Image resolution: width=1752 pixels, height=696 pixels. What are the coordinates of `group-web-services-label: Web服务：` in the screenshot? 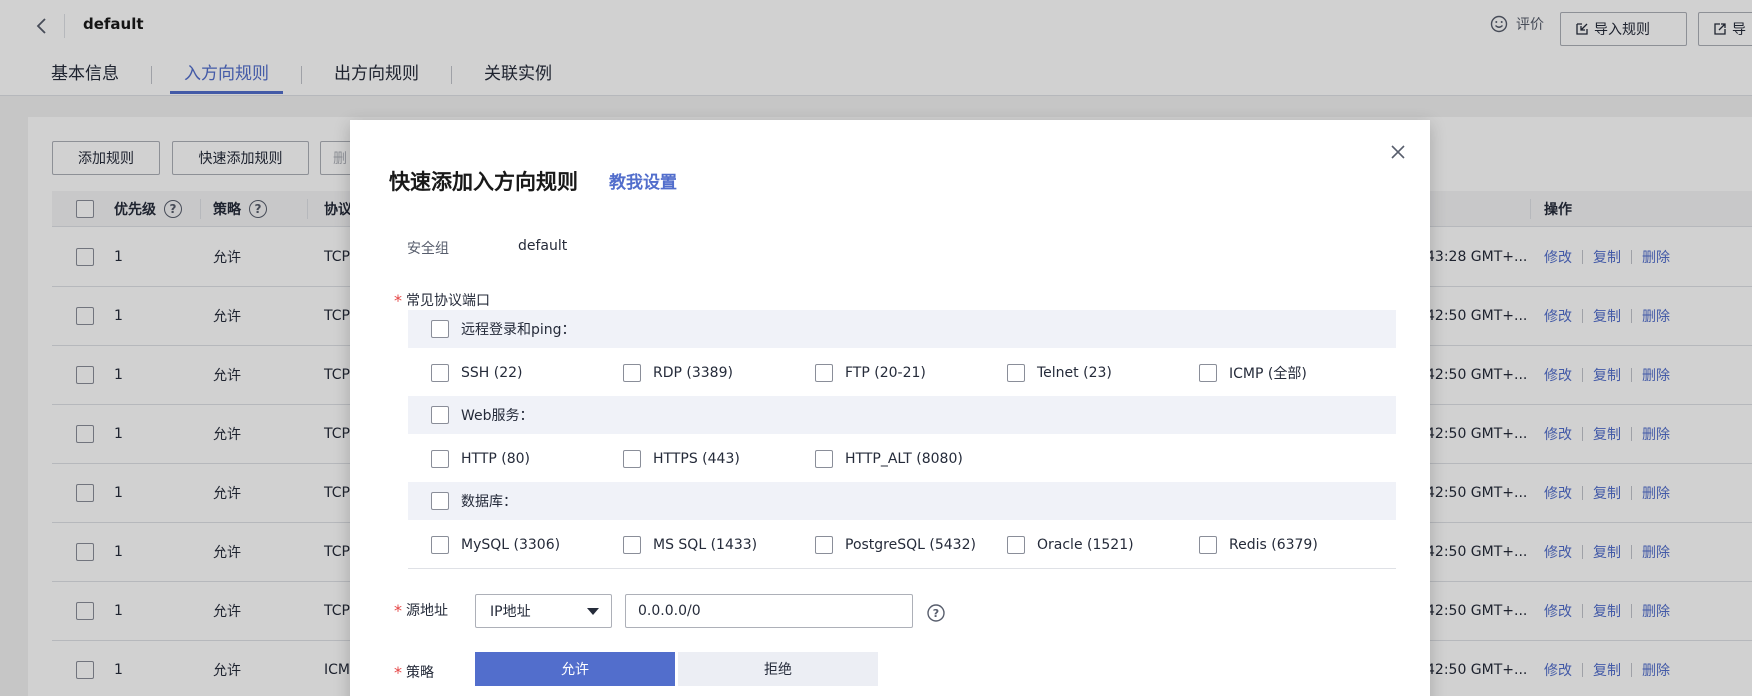 It's located at (497, 416).